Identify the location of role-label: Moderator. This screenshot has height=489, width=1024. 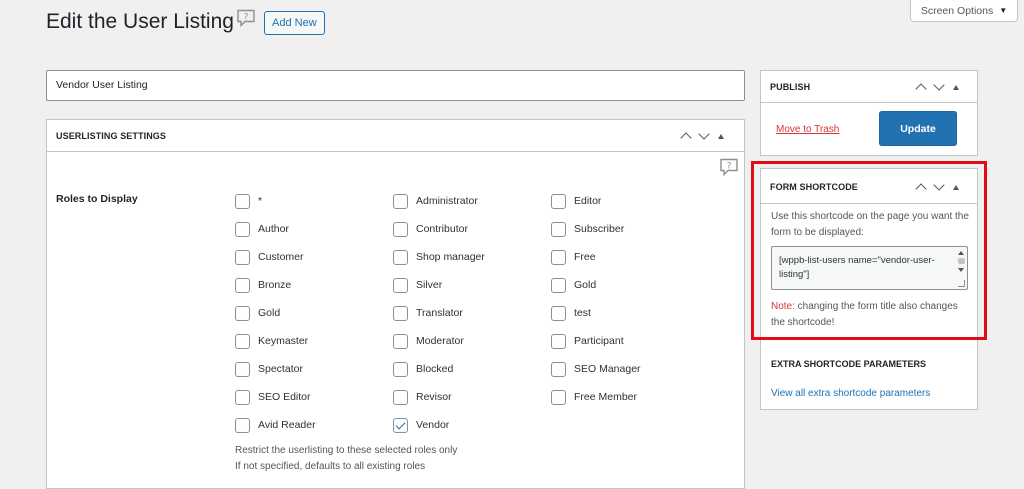
(440, 341).